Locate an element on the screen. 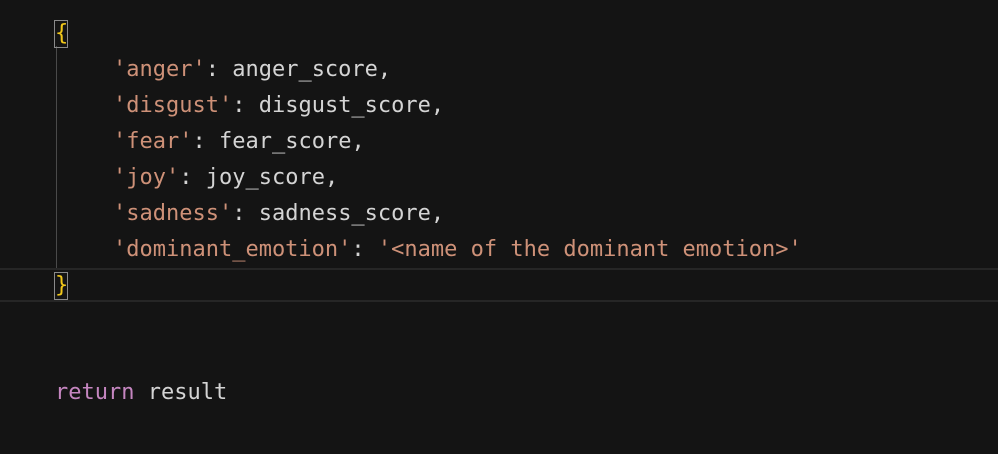  close-brace-bracket-match: } is located at coordinates (61, 286).